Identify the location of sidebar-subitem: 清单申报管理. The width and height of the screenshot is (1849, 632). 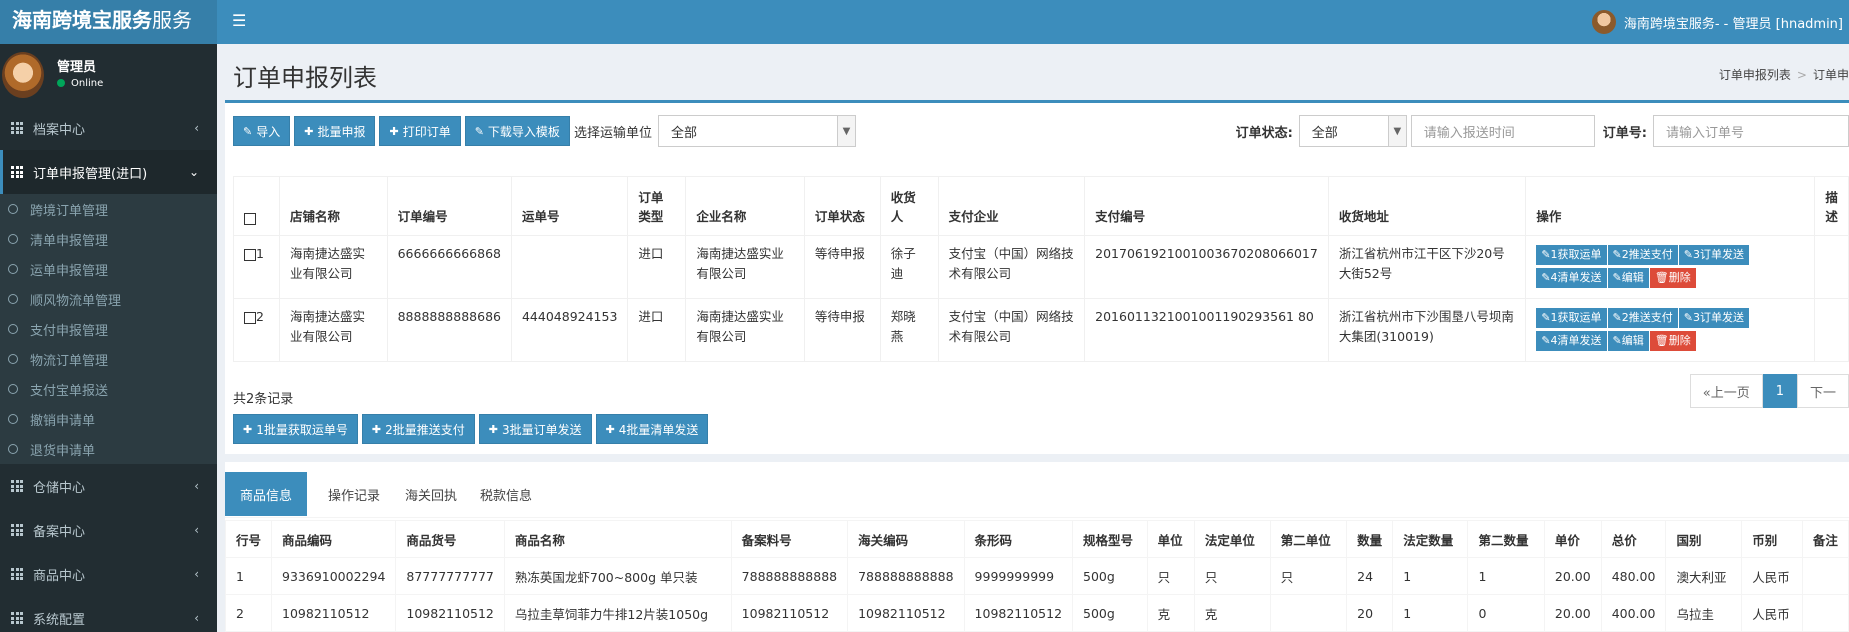
(108, 239).